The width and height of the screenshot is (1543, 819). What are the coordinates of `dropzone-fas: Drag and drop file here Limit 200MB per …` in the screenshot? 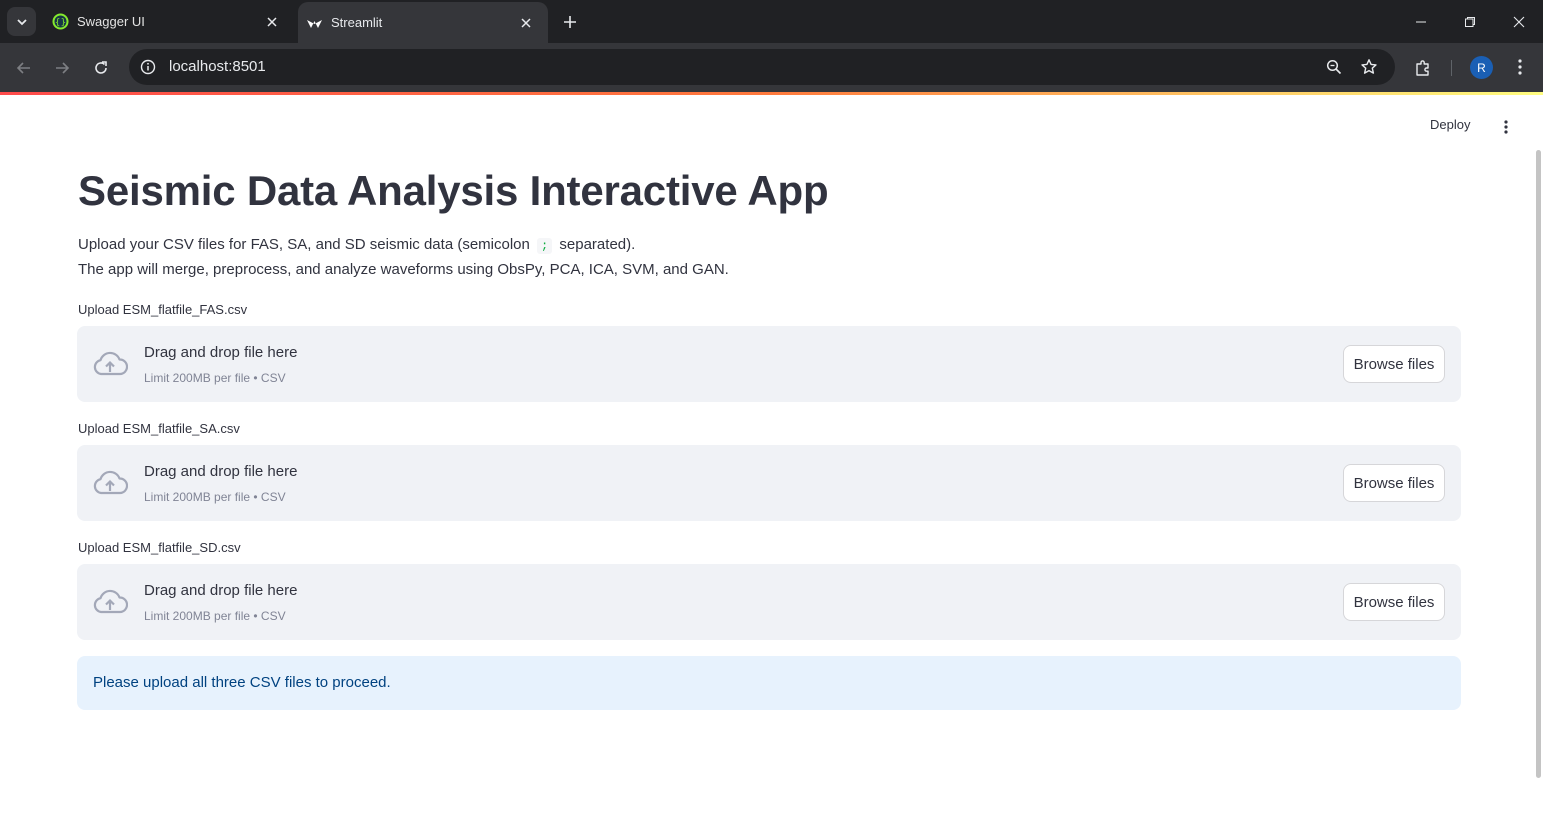 It's located at (769, 364).